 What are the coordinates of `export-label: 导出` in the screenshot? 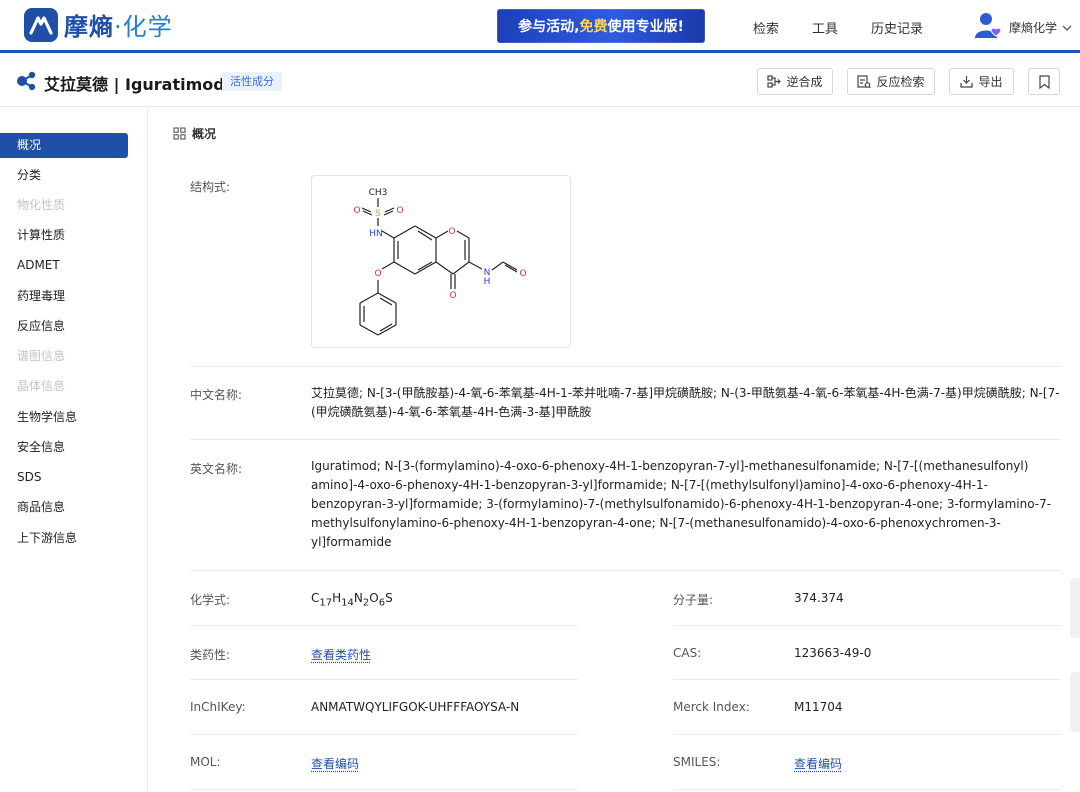 It's located at (990, 82).